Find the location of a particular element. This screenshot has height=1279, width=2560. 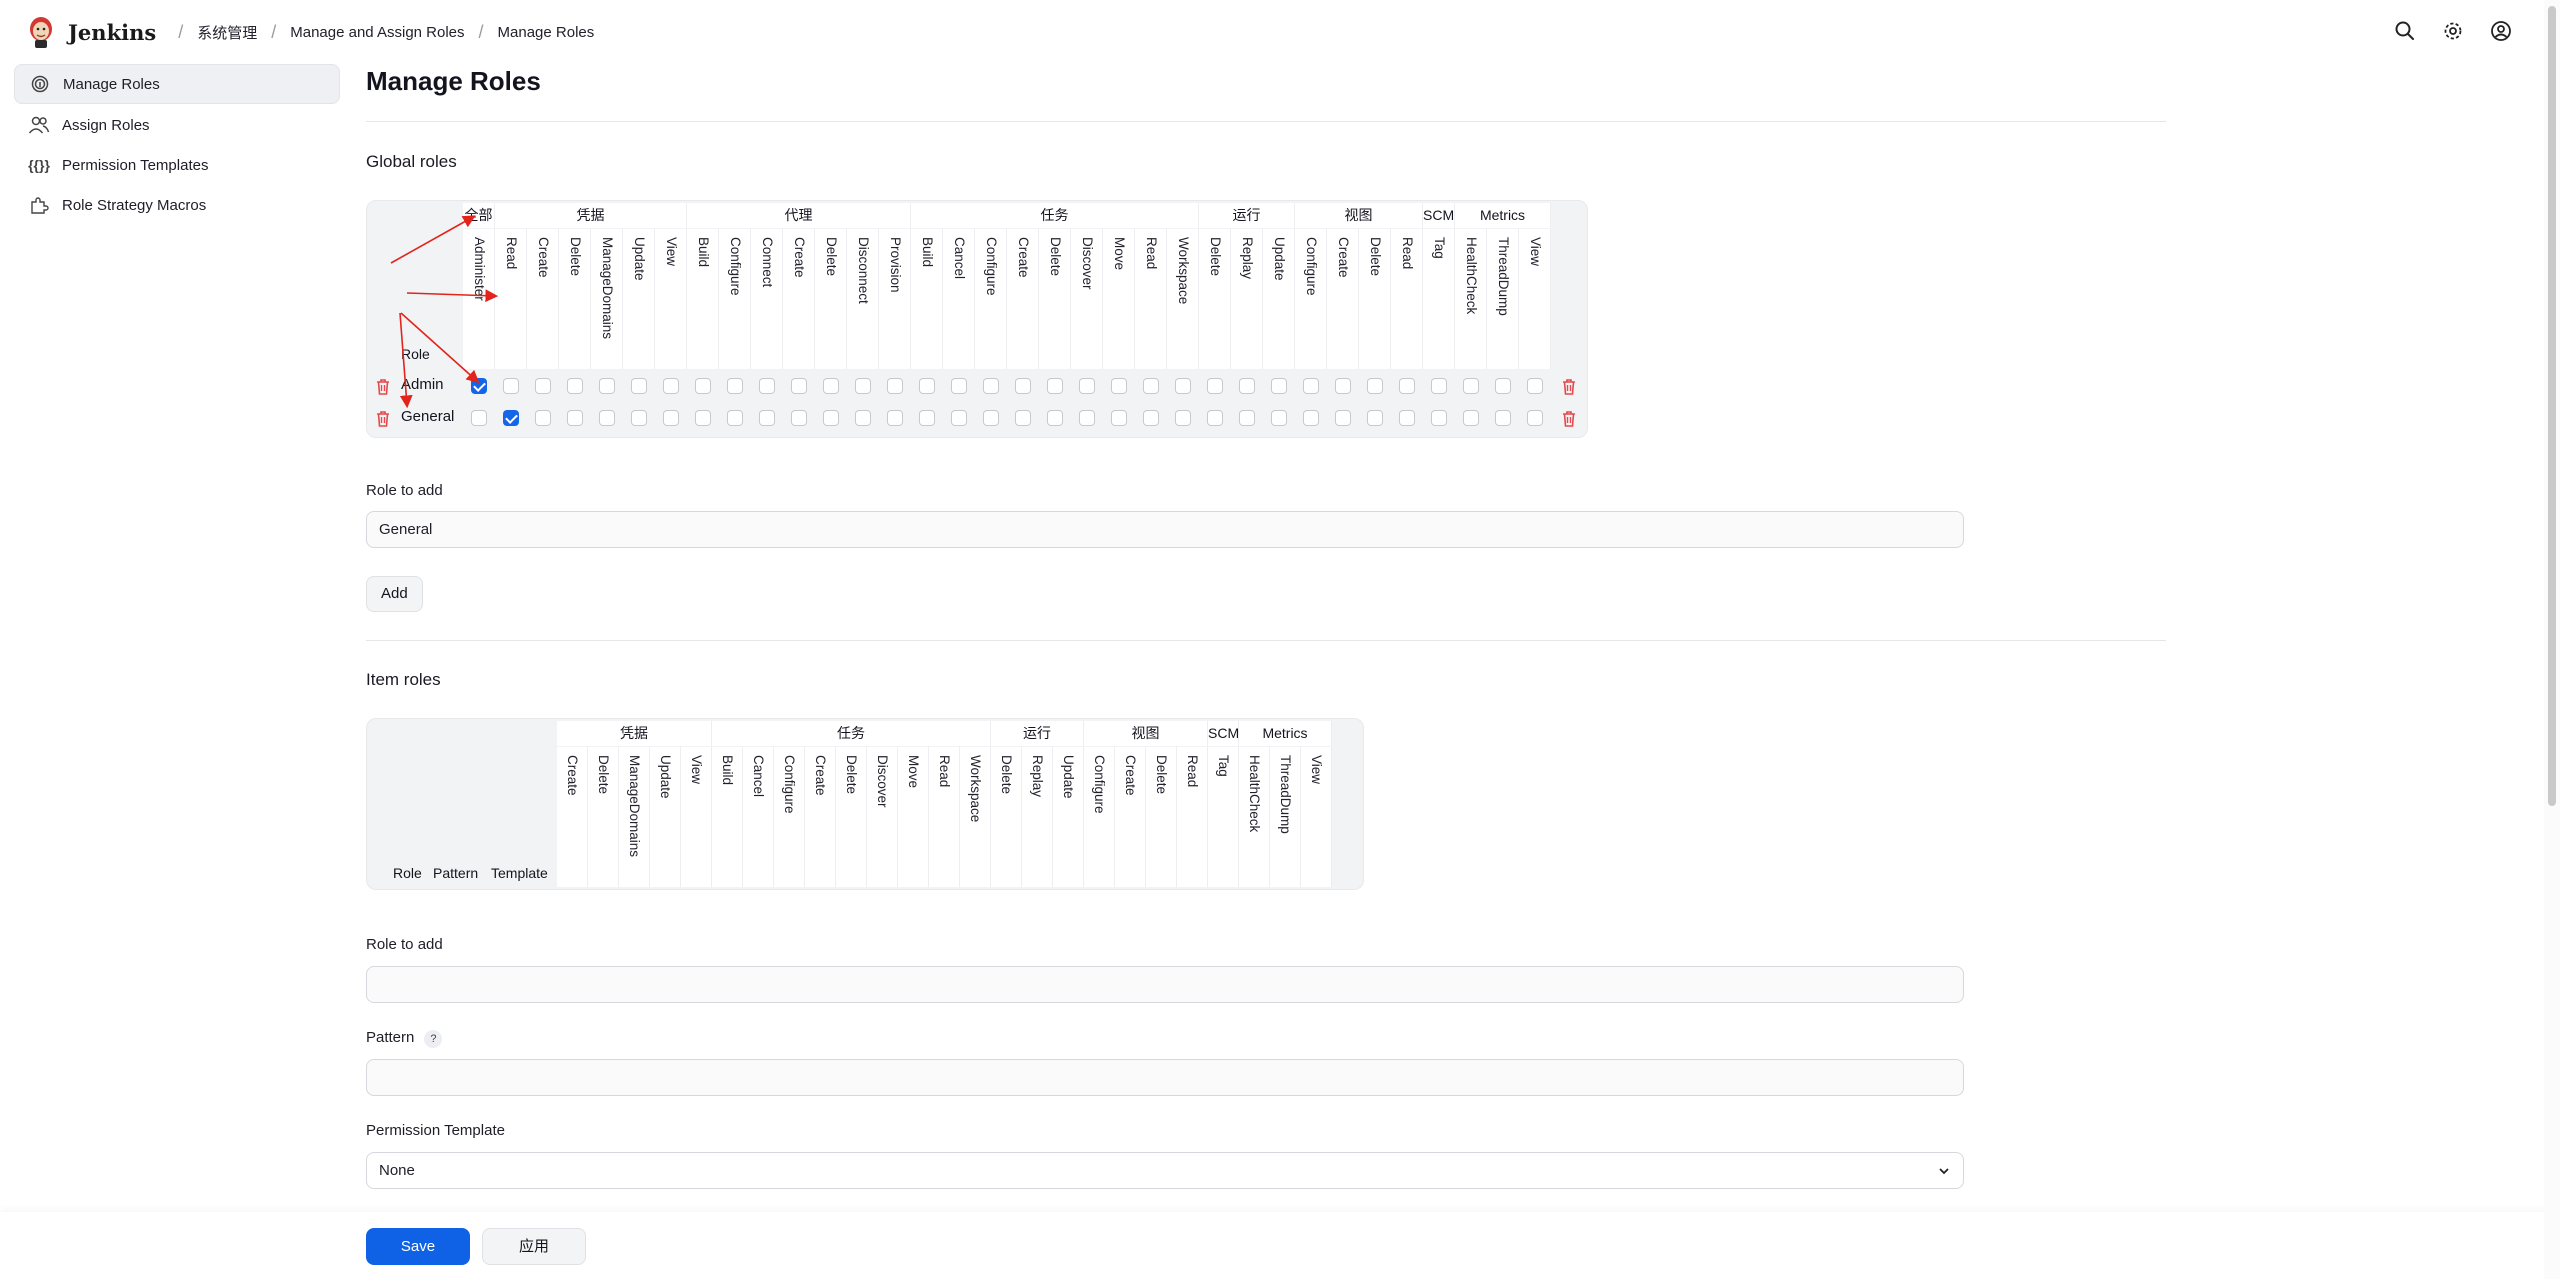

permission-label: Configure is located at coordinates (991, 266).